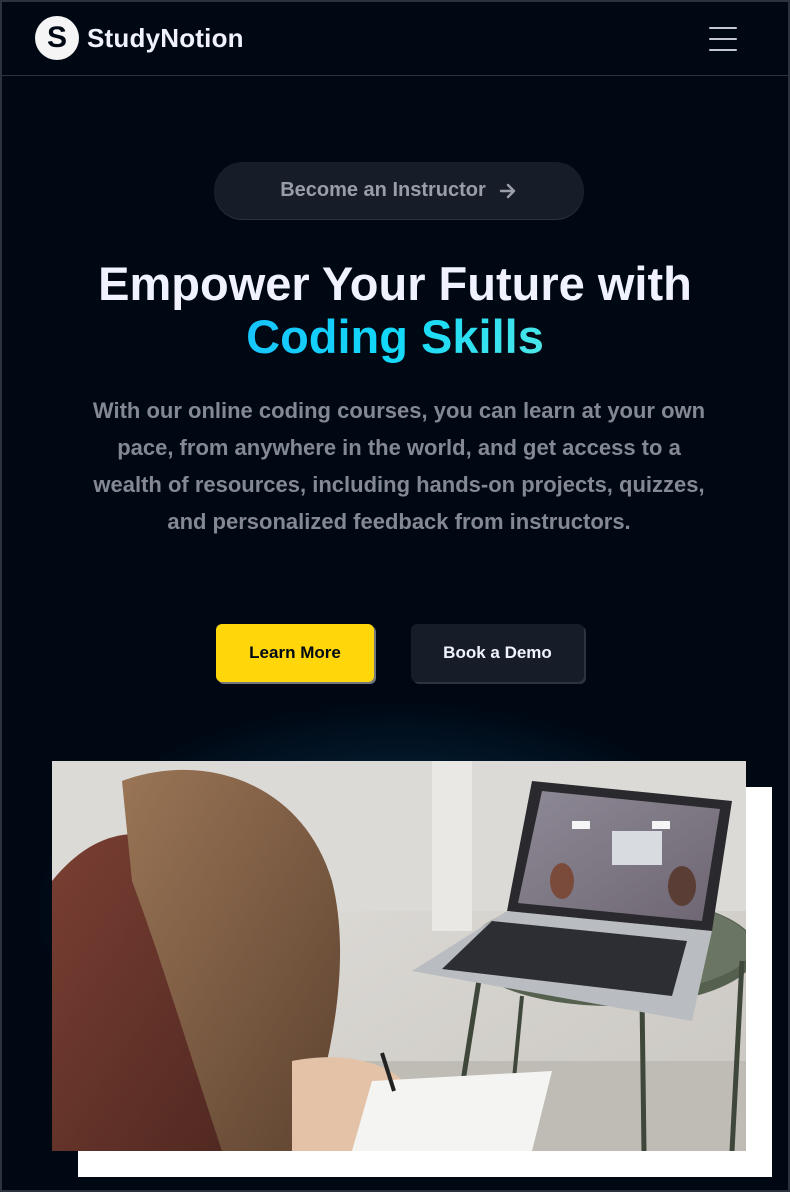 This screenshot has width=790, height=1192. What do you see at coordinates (507, 190) in the screenshot?
I see `arrow-right-icon` at bounding box center [507, 190].